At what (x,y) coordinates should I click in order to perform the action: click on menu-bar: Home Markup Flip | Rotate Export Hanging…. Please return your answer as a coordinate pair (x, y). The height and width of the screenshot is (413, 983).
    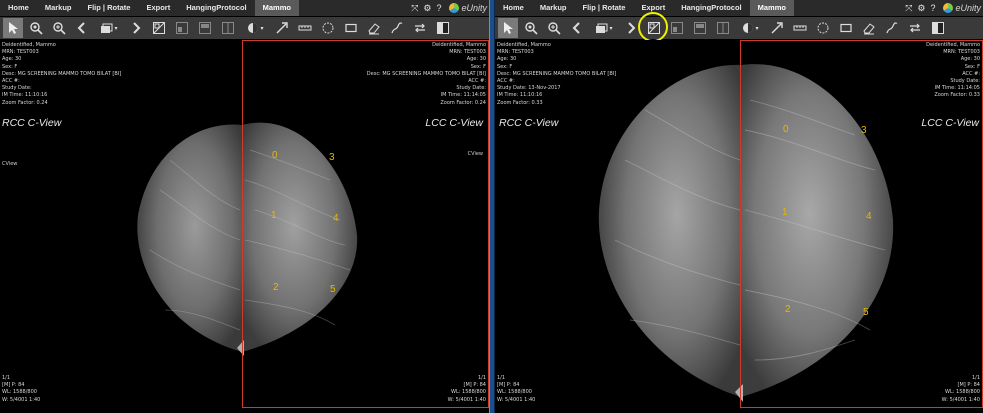
    Looking at the image, I should click on (244, 8).